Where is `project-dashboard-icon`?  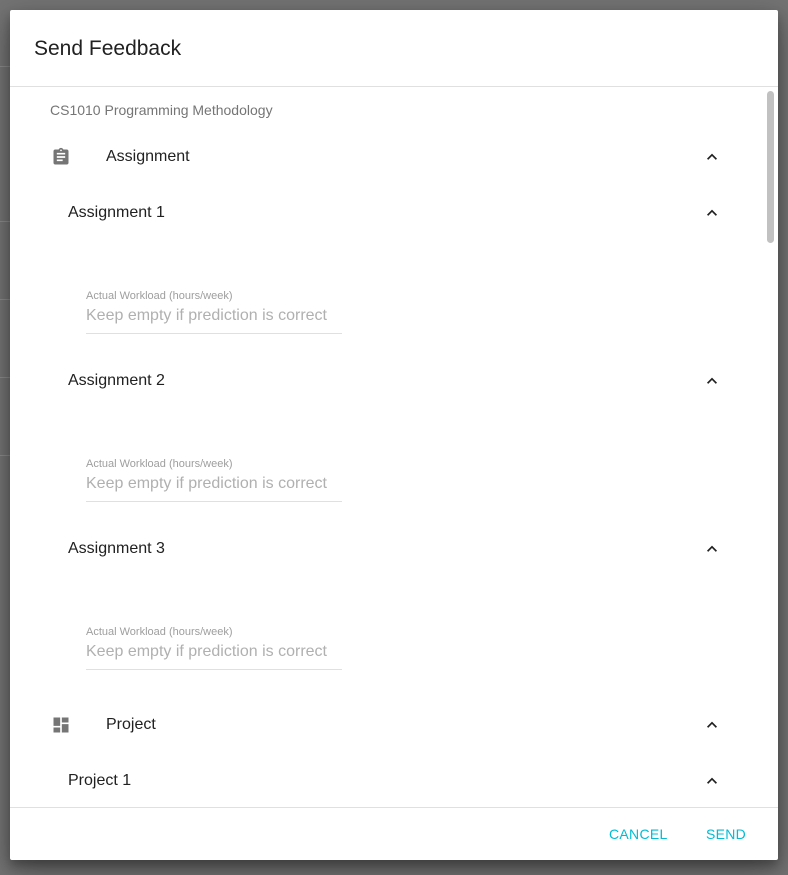 project-dashboard-icon is located at coordinates (61, 725).